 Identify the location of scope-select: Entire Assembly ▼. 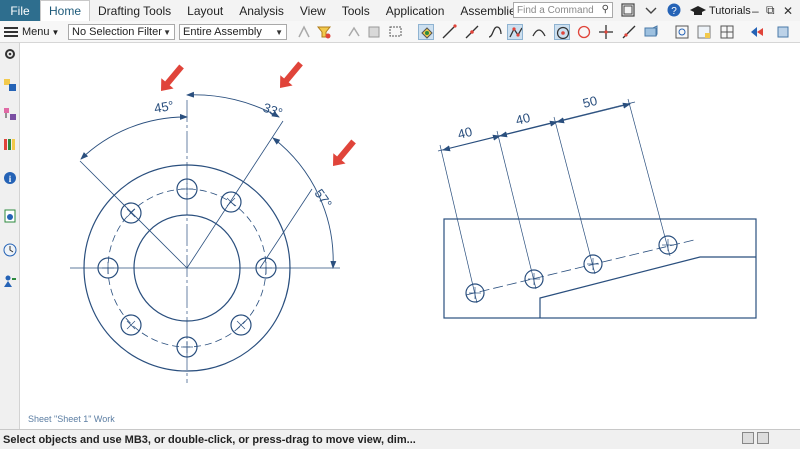
(233, 32).